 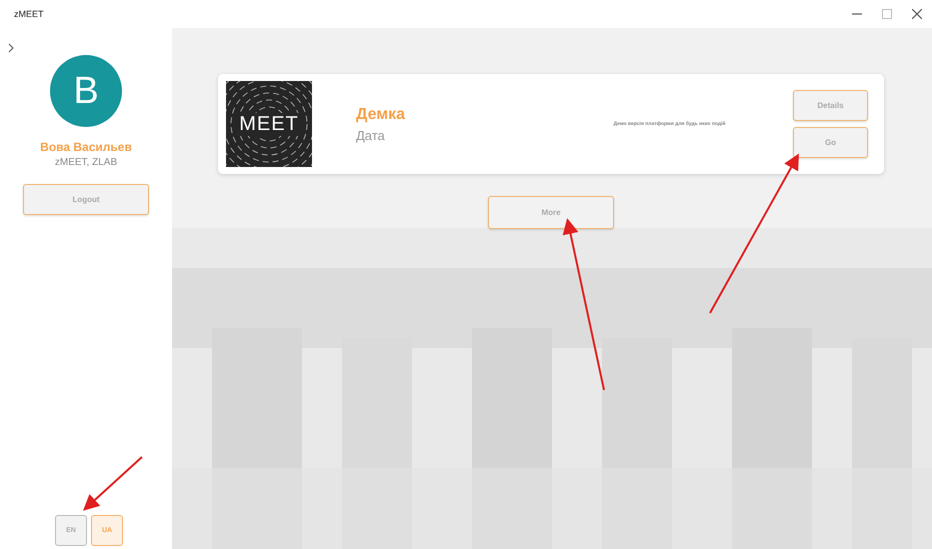 I want to click on user-name: Вова Васильев, so click(x=86, y=147).